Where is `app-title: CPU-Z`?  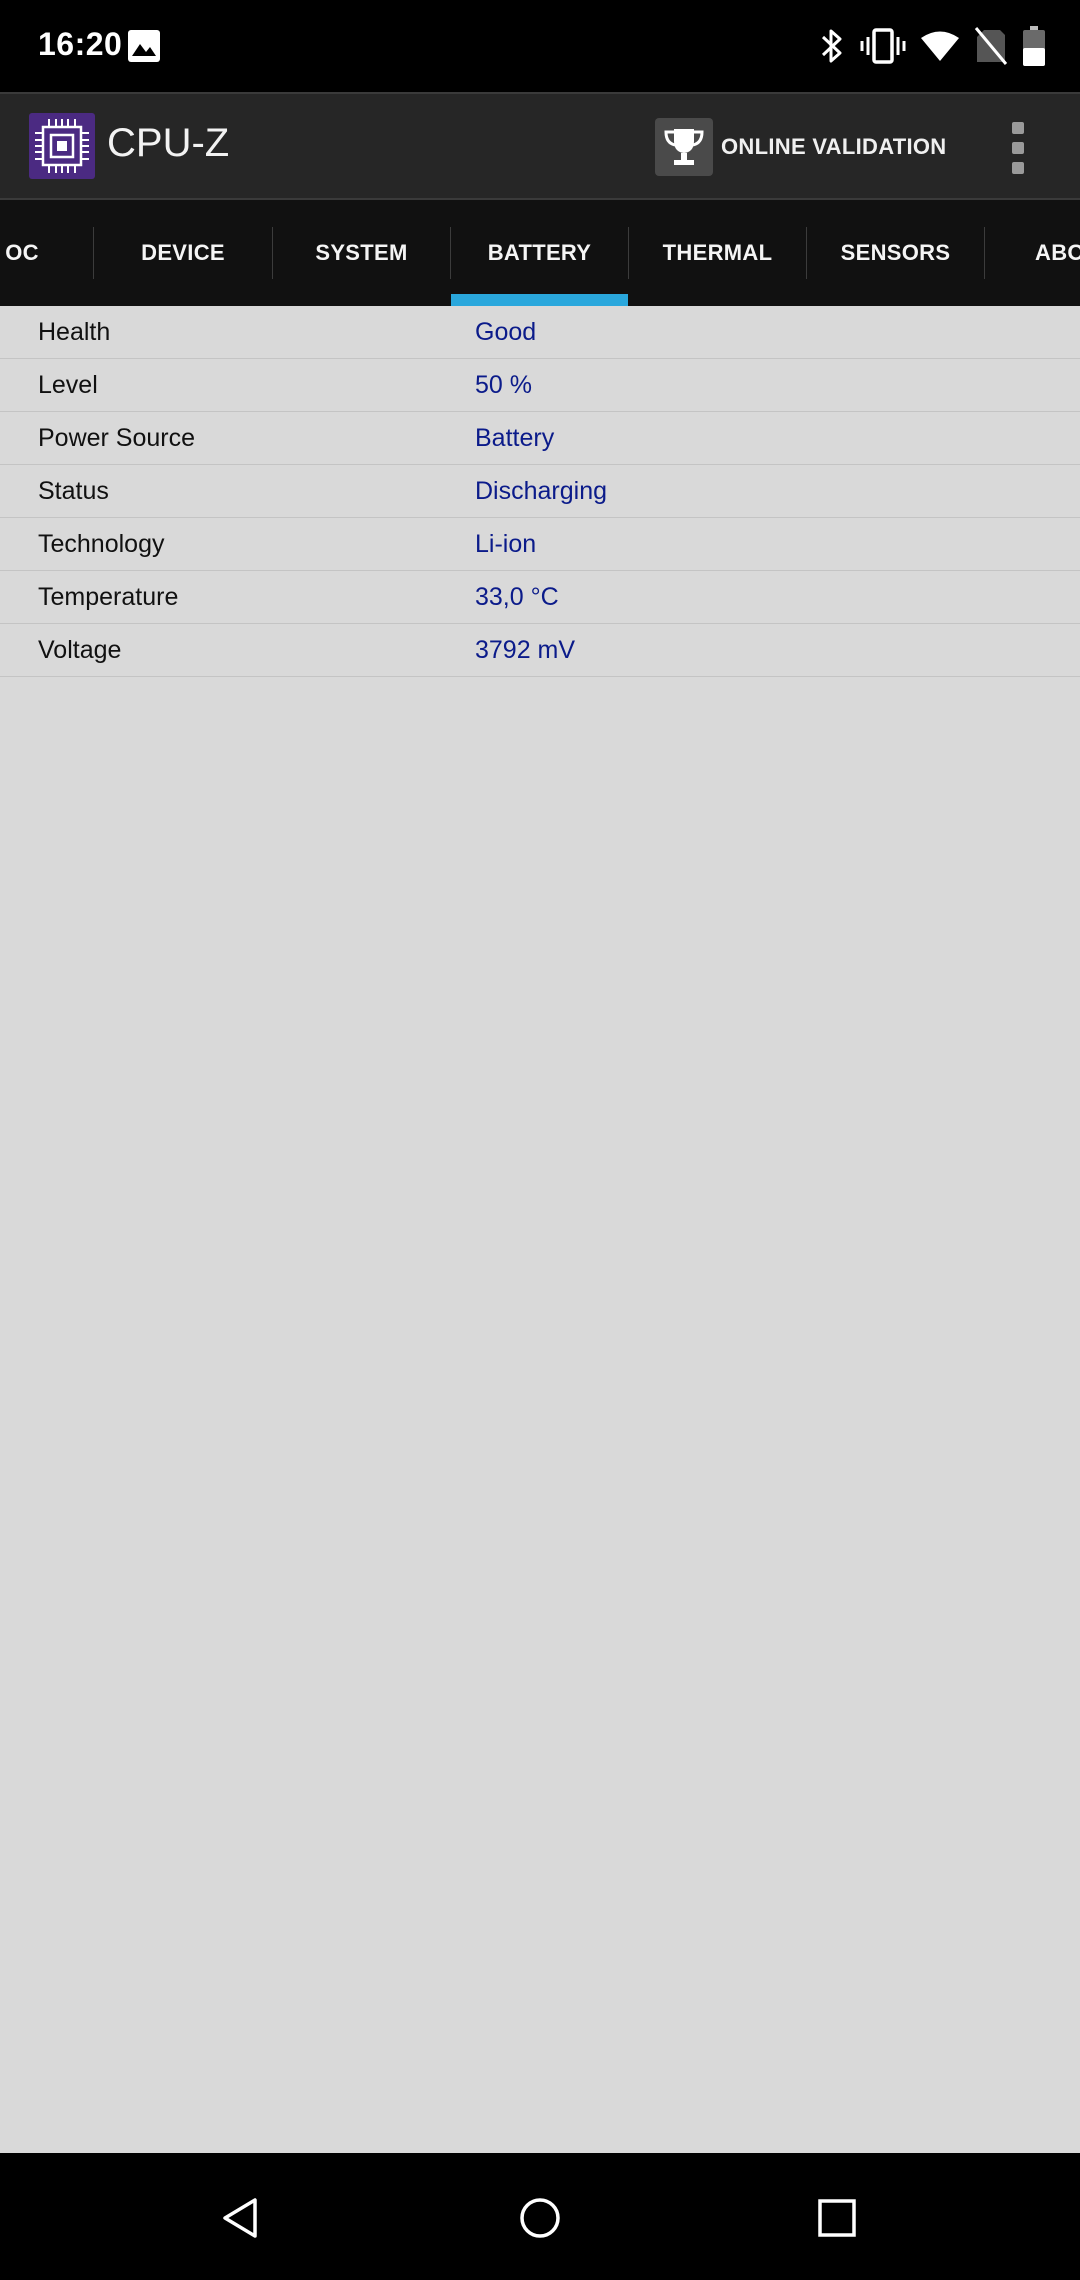 app-title: CPU-Z is located at coordinates (168, 143).